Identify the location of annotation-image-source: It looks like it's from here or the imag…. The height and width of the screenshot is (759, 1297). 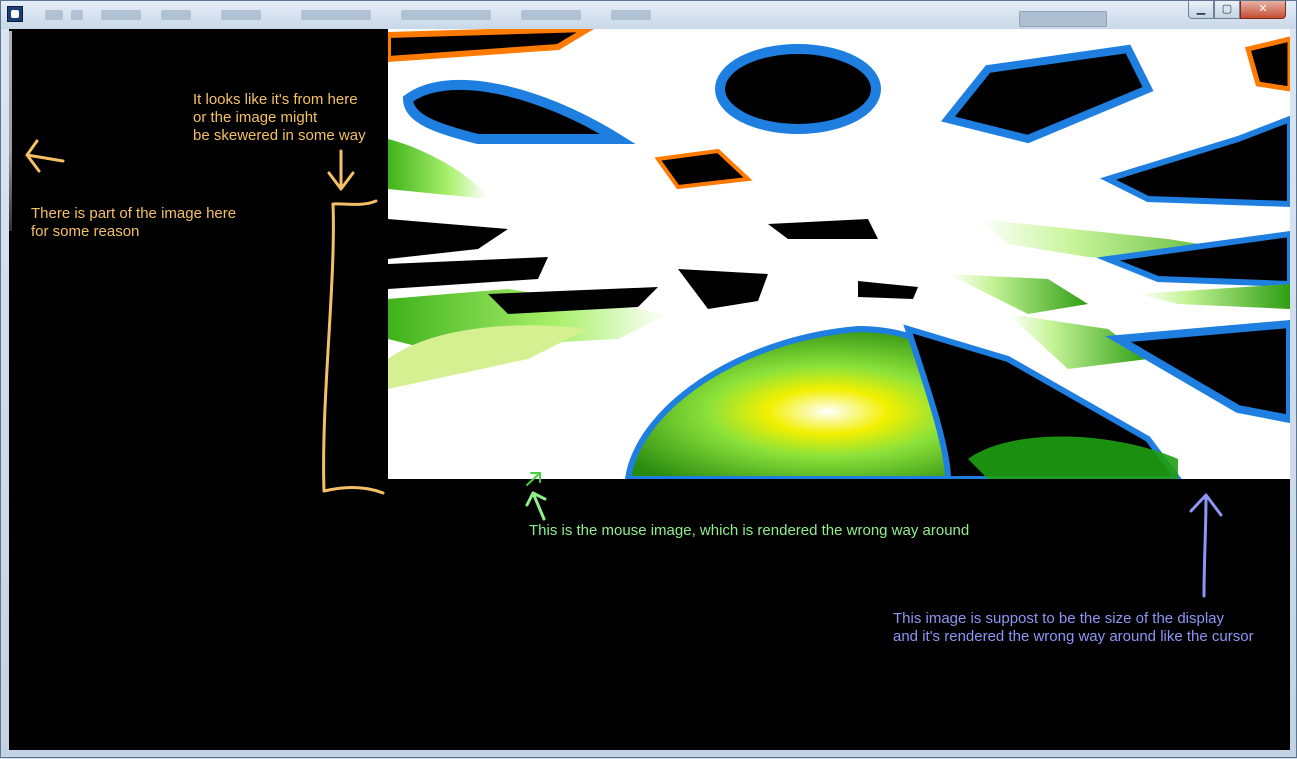
(279, 117).